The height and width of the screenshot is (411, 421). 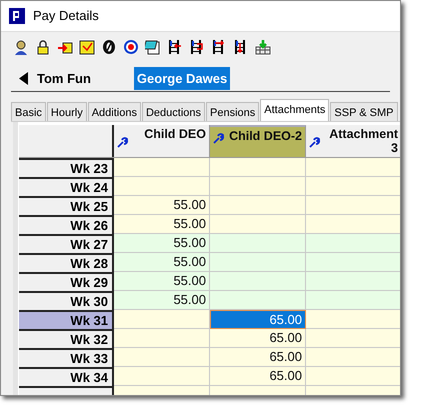 I want to click on back-arrow-icon, so click(x=23, y=78).